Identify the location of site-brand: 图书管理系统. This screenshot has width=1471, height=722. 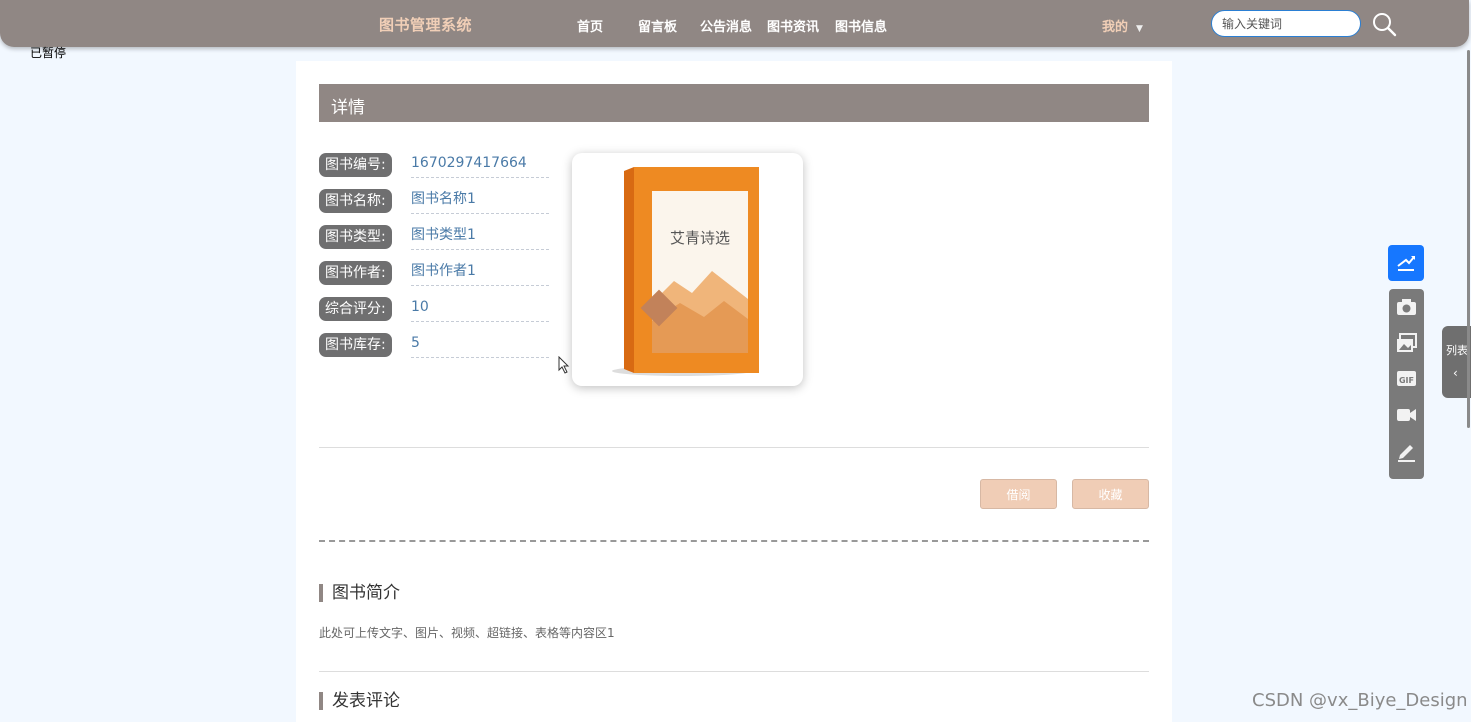
(425, 24).